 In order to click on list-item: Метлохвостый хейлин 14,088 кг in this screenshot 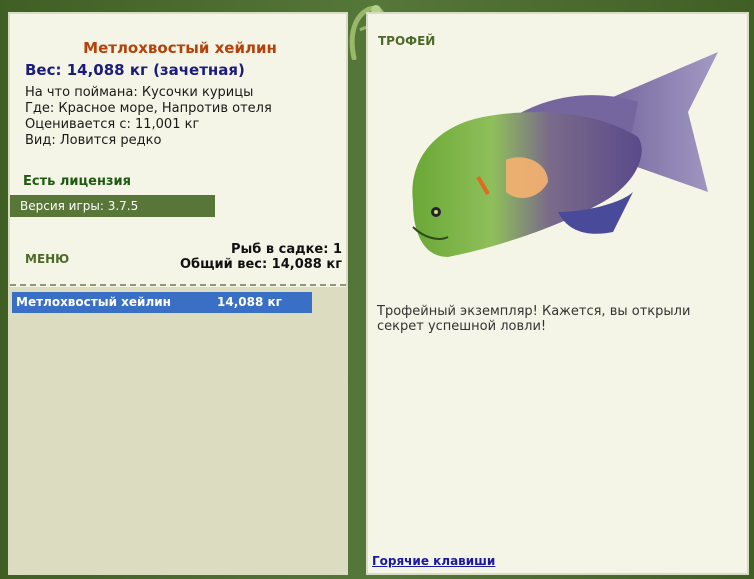, I will do `click(162, 302)`.